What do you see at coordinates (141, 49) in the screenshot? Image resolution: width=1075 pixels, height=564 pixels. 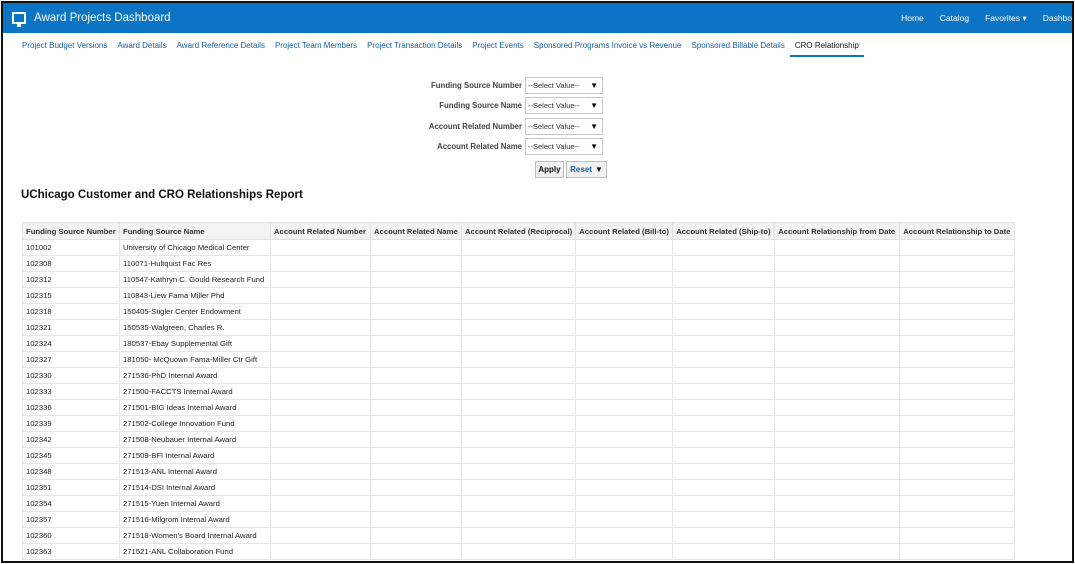 I see `tab-award-details: Award Details` at bounding box center [141, 49].